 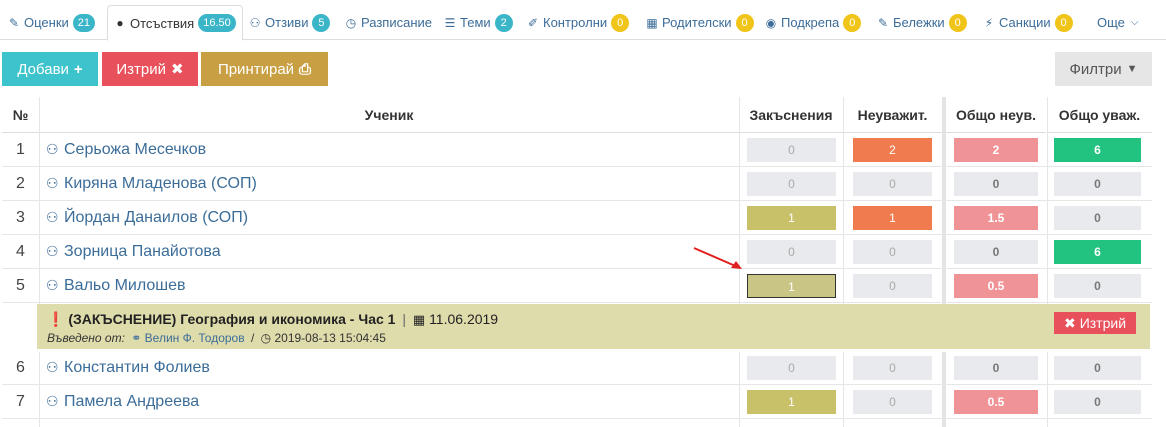 I want to click on entered-by-label: Въведено от:, so click(x=86, y=338).